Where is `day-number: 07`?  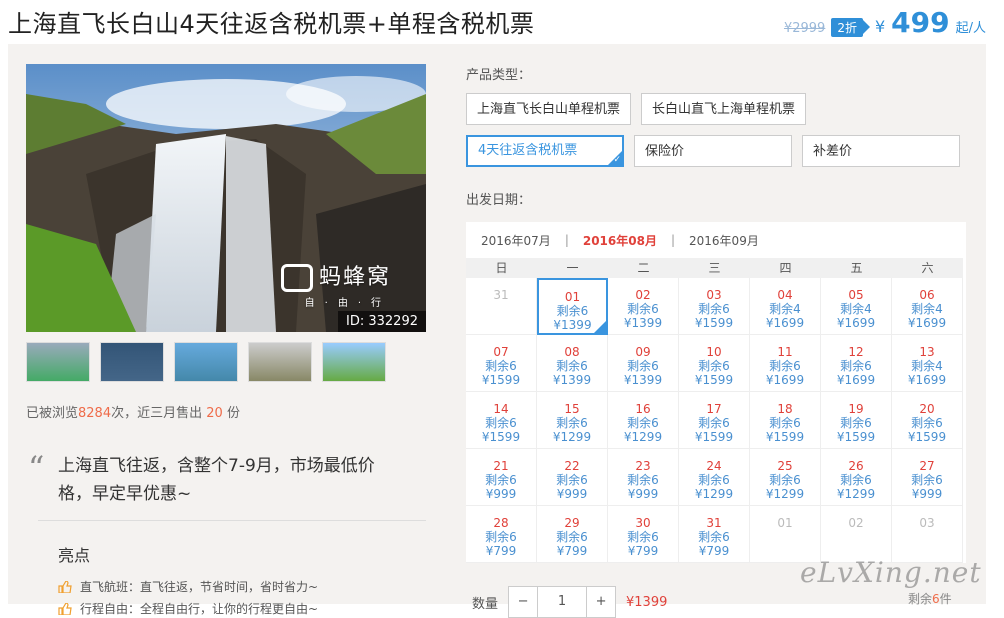 day-number: 07 is located at coordinates (501, 352).